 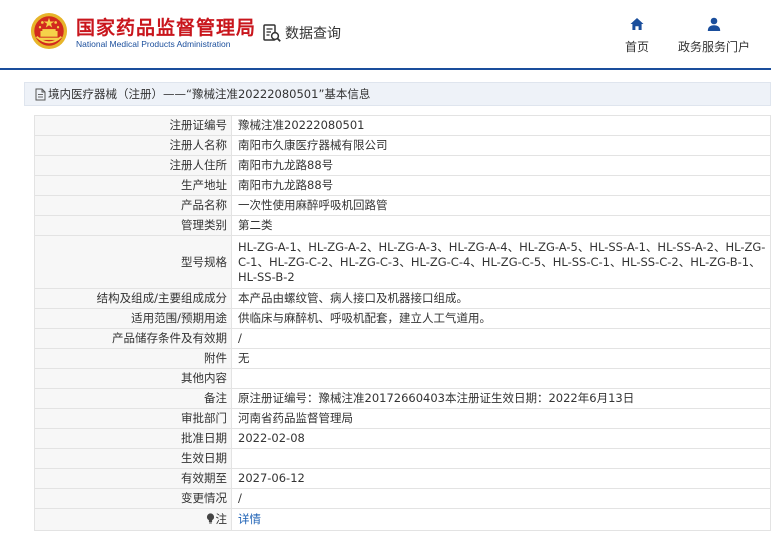 What do you see at coordinates (133, 358) in the screenshot?
I see `field-label: 附件` at bounding box center [133, 358].